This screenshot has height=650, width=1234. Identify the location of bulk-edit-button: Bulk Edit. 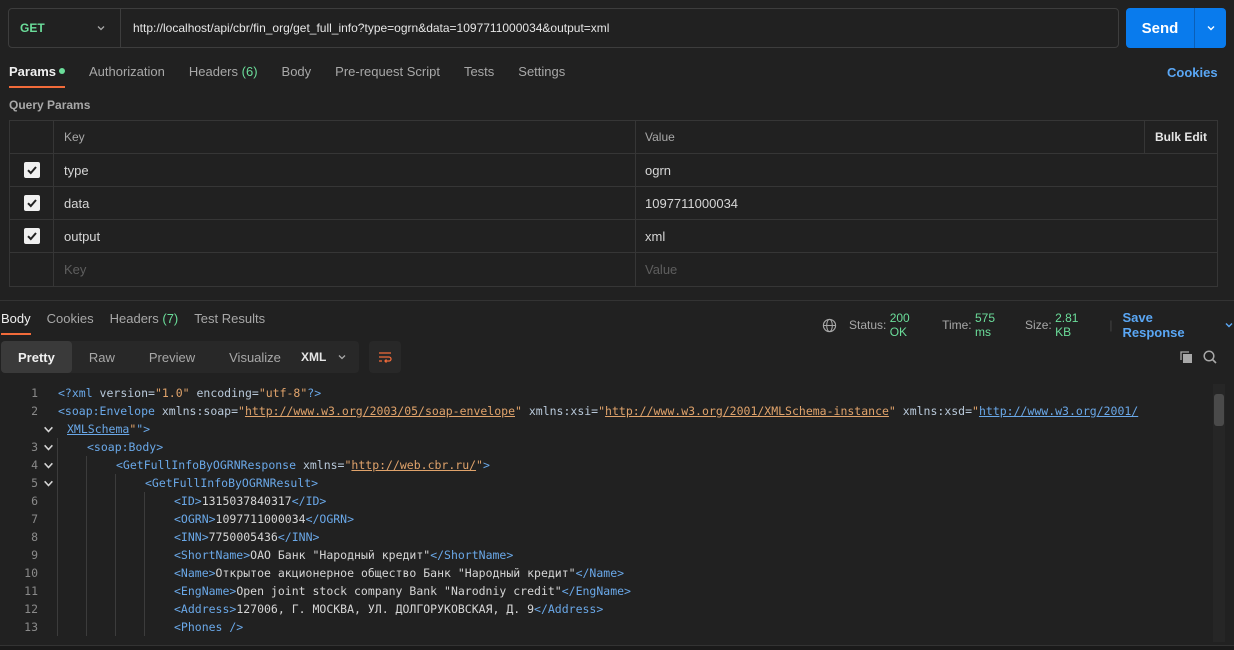
(1180, 137).